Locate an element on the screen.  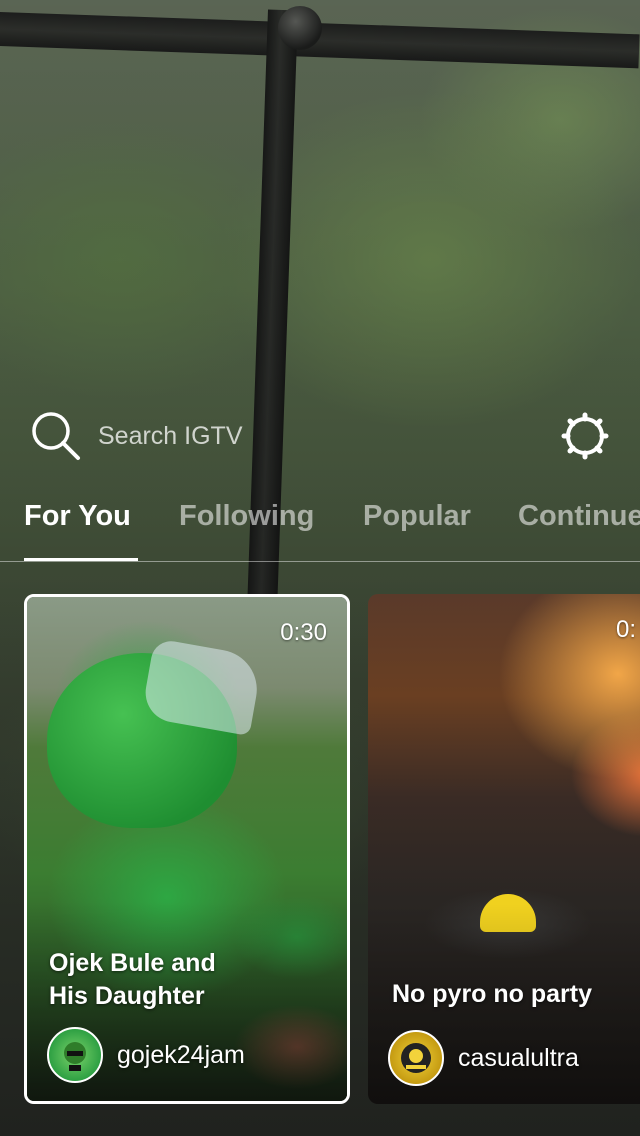
search-icon is located at coordinates (56, 436).